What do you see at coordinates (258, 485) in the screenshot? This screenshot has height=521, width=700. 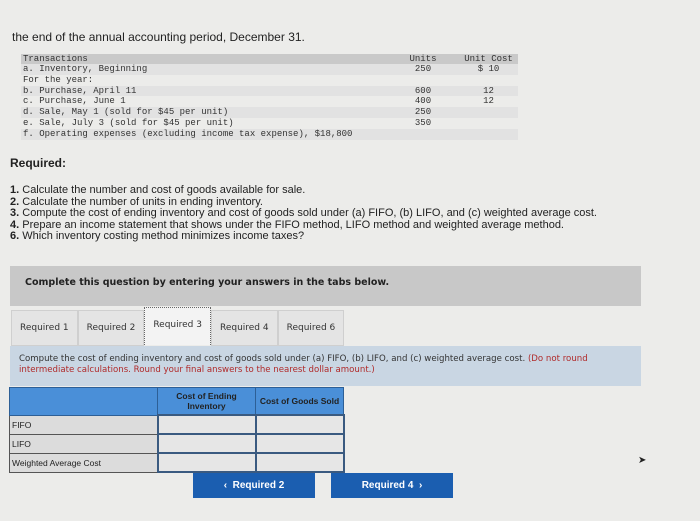 I see `prev-button-label: Required 2` at bounding box center [258, 485].